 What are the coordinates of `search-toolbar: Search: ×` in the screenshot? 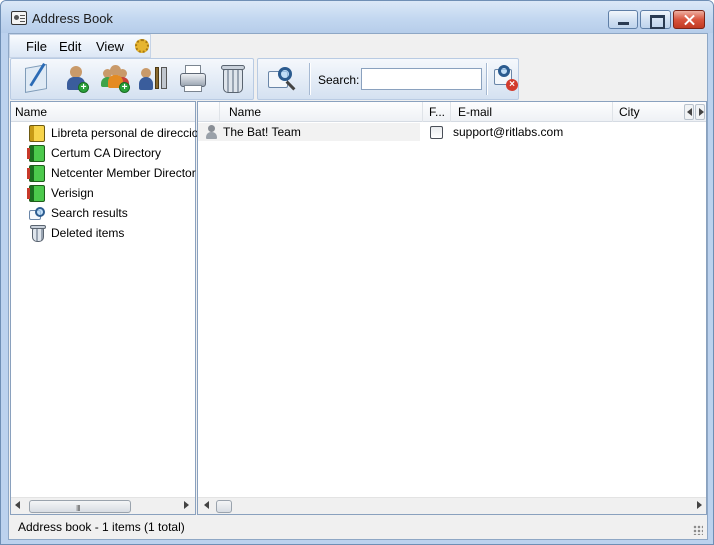 It's located at (388, 79).